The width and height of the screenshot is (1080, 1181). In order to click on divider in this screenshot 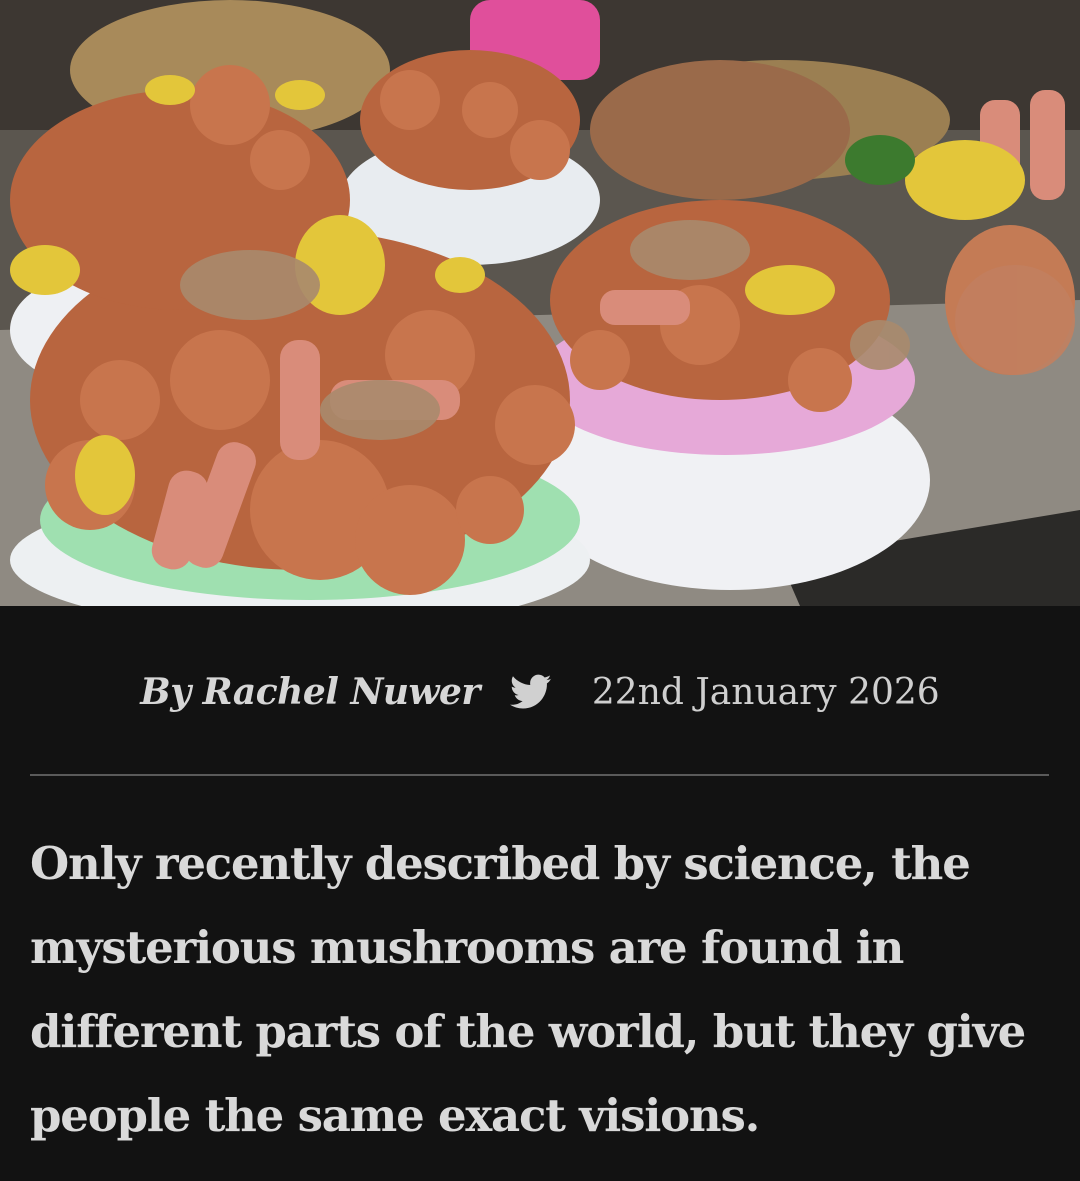, I will do `click(539, 775)`.